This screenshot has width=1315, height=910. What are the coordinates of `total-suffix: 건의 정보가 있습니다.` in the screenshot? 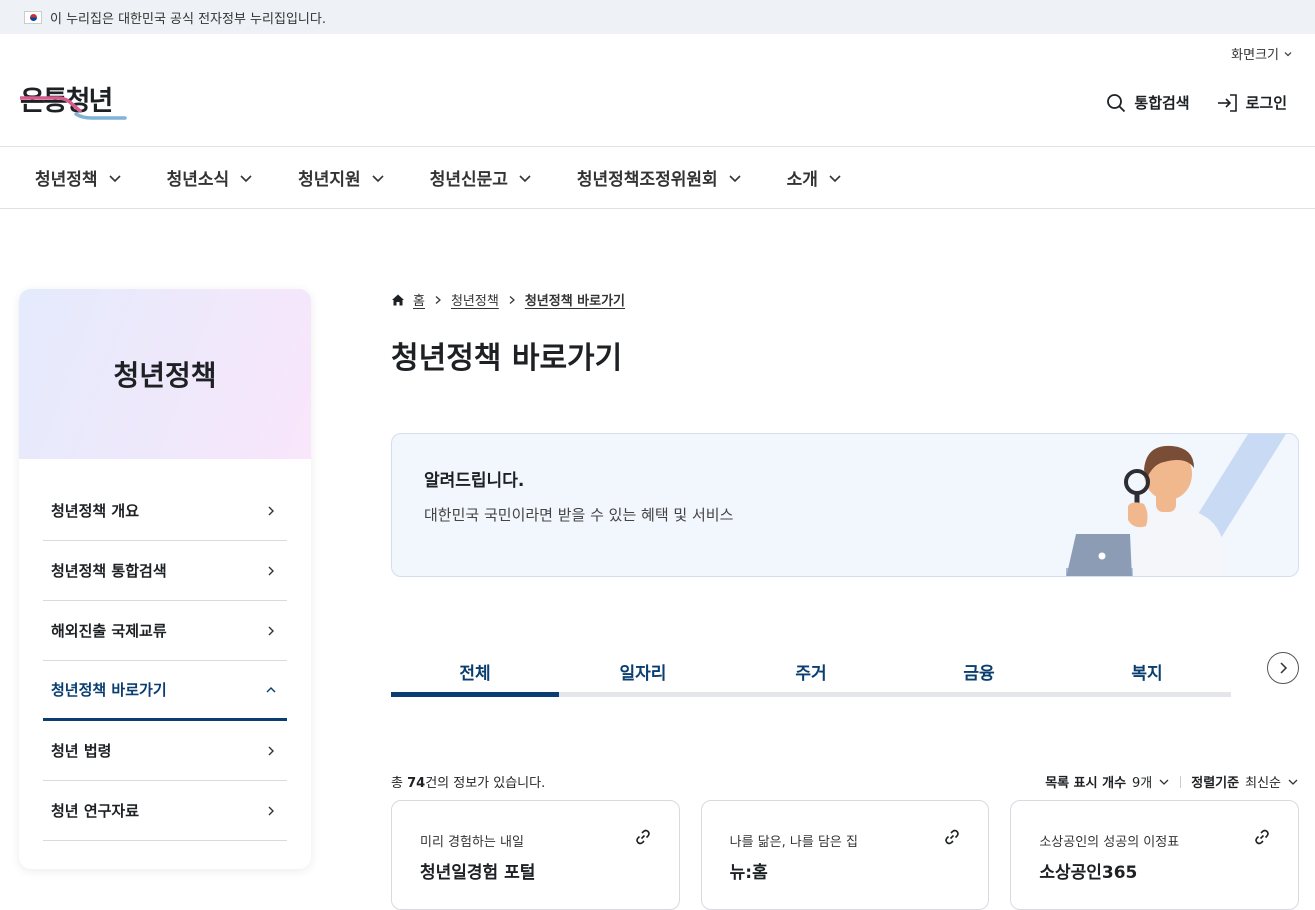 It's located at (485, 783).